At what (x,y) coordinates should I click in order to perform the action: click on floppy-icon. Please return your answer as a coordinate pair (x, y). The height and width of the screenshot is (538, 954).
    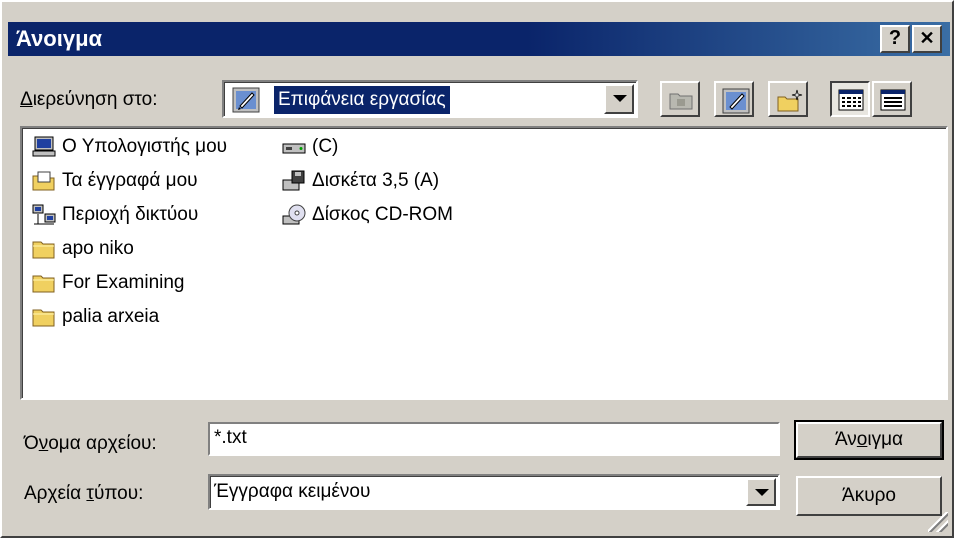
    Looking at the image, I should click on (294, 181).